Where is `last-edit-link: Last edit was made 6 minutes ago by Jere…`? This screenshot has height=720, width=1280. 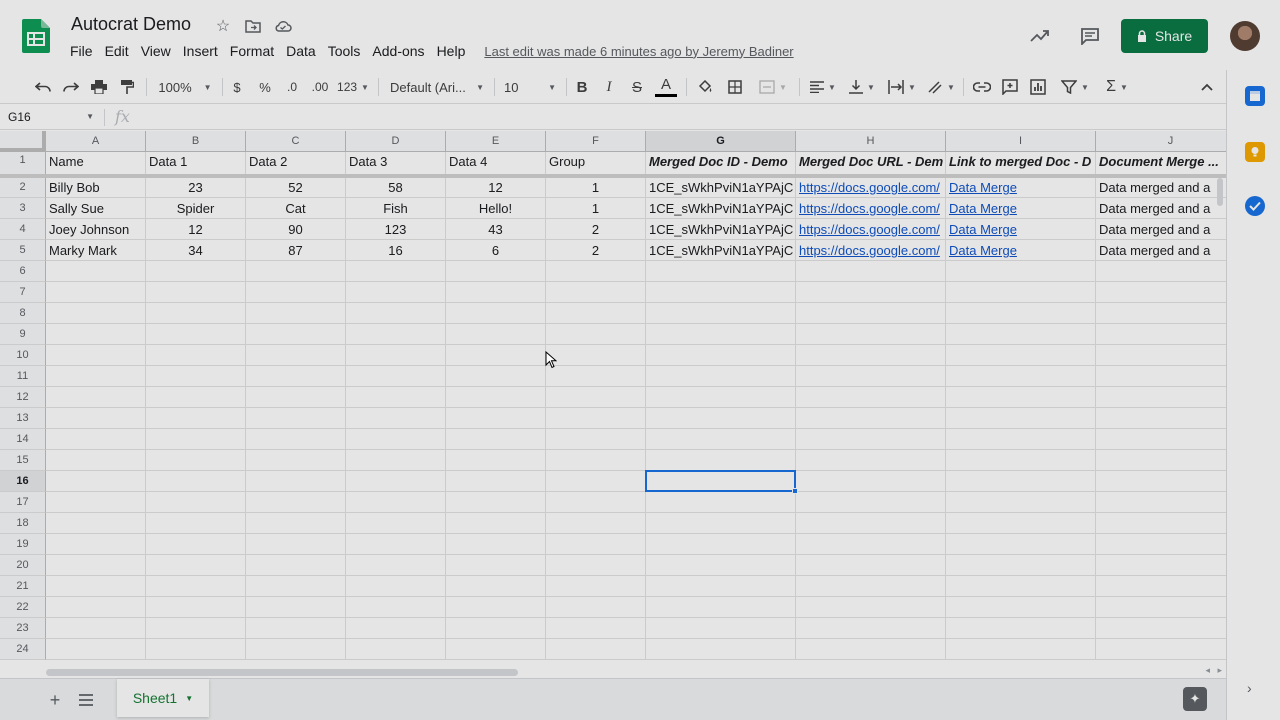
last-edit-link: Last edit was made 6 minutes ago by Jere… is located at coordinates (638, 51).